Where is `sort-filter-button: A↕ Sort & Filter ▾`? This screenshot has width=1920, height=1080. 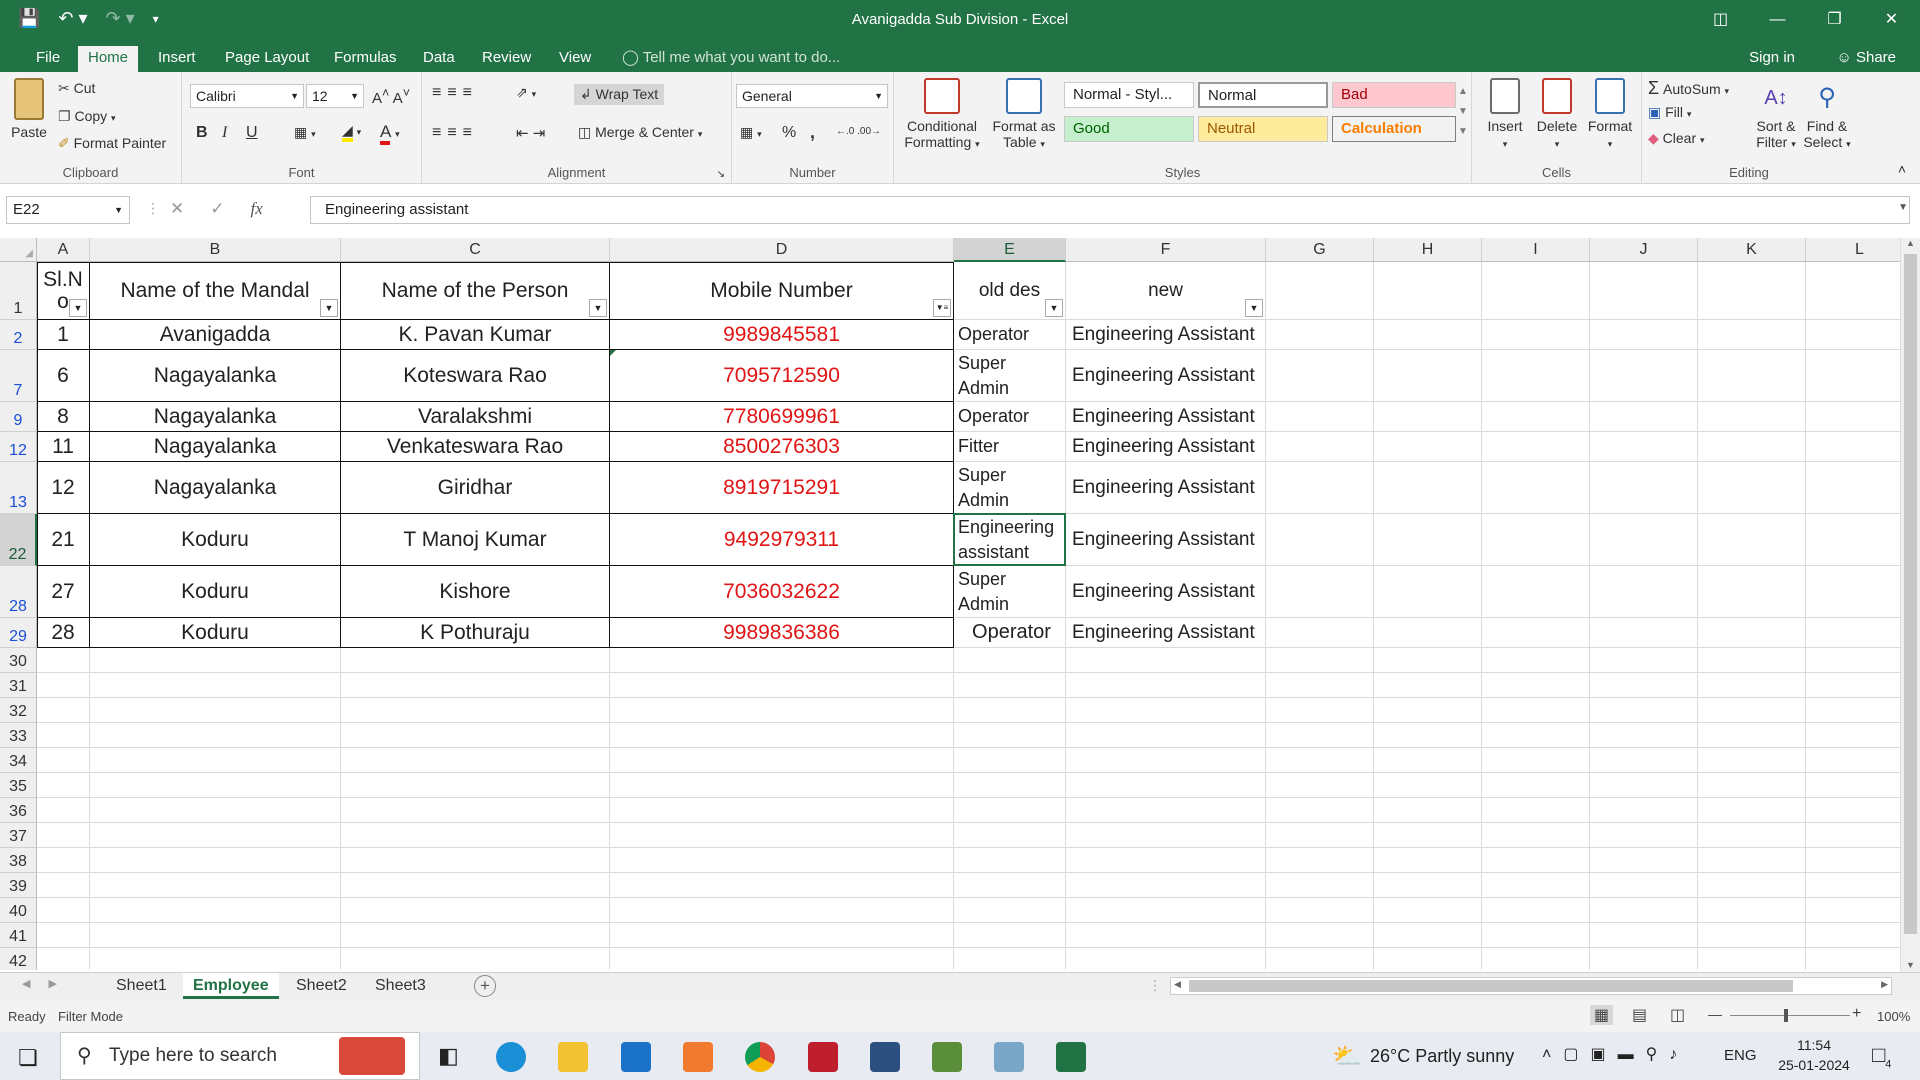
sort-filter-button: A↕ Sort & Filter ▾ is located at coordinates (1776, 114).